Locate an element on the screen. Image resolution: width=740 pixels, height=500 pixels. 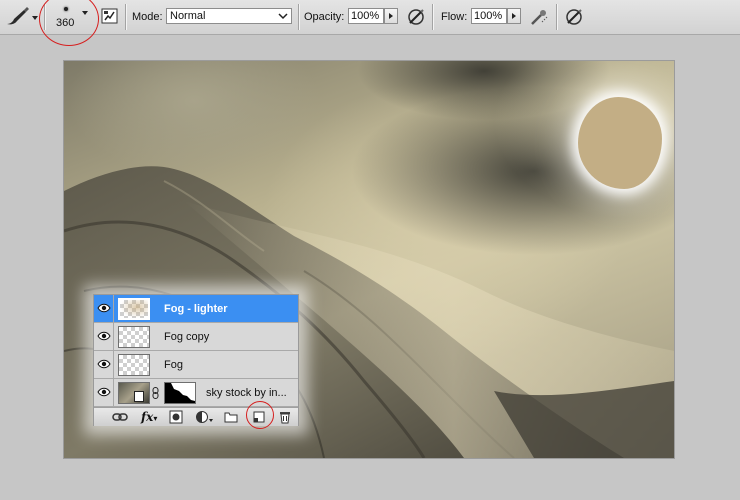
link-layers-button is located at coordinates (120, 417).